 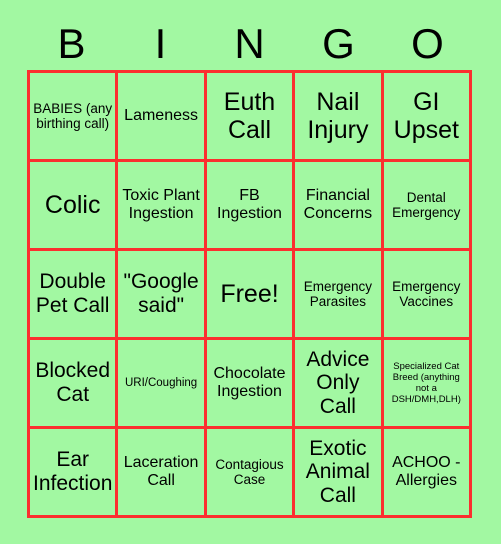 I want to click on bingo-header: B I N G O, so click(x=249, y=44).